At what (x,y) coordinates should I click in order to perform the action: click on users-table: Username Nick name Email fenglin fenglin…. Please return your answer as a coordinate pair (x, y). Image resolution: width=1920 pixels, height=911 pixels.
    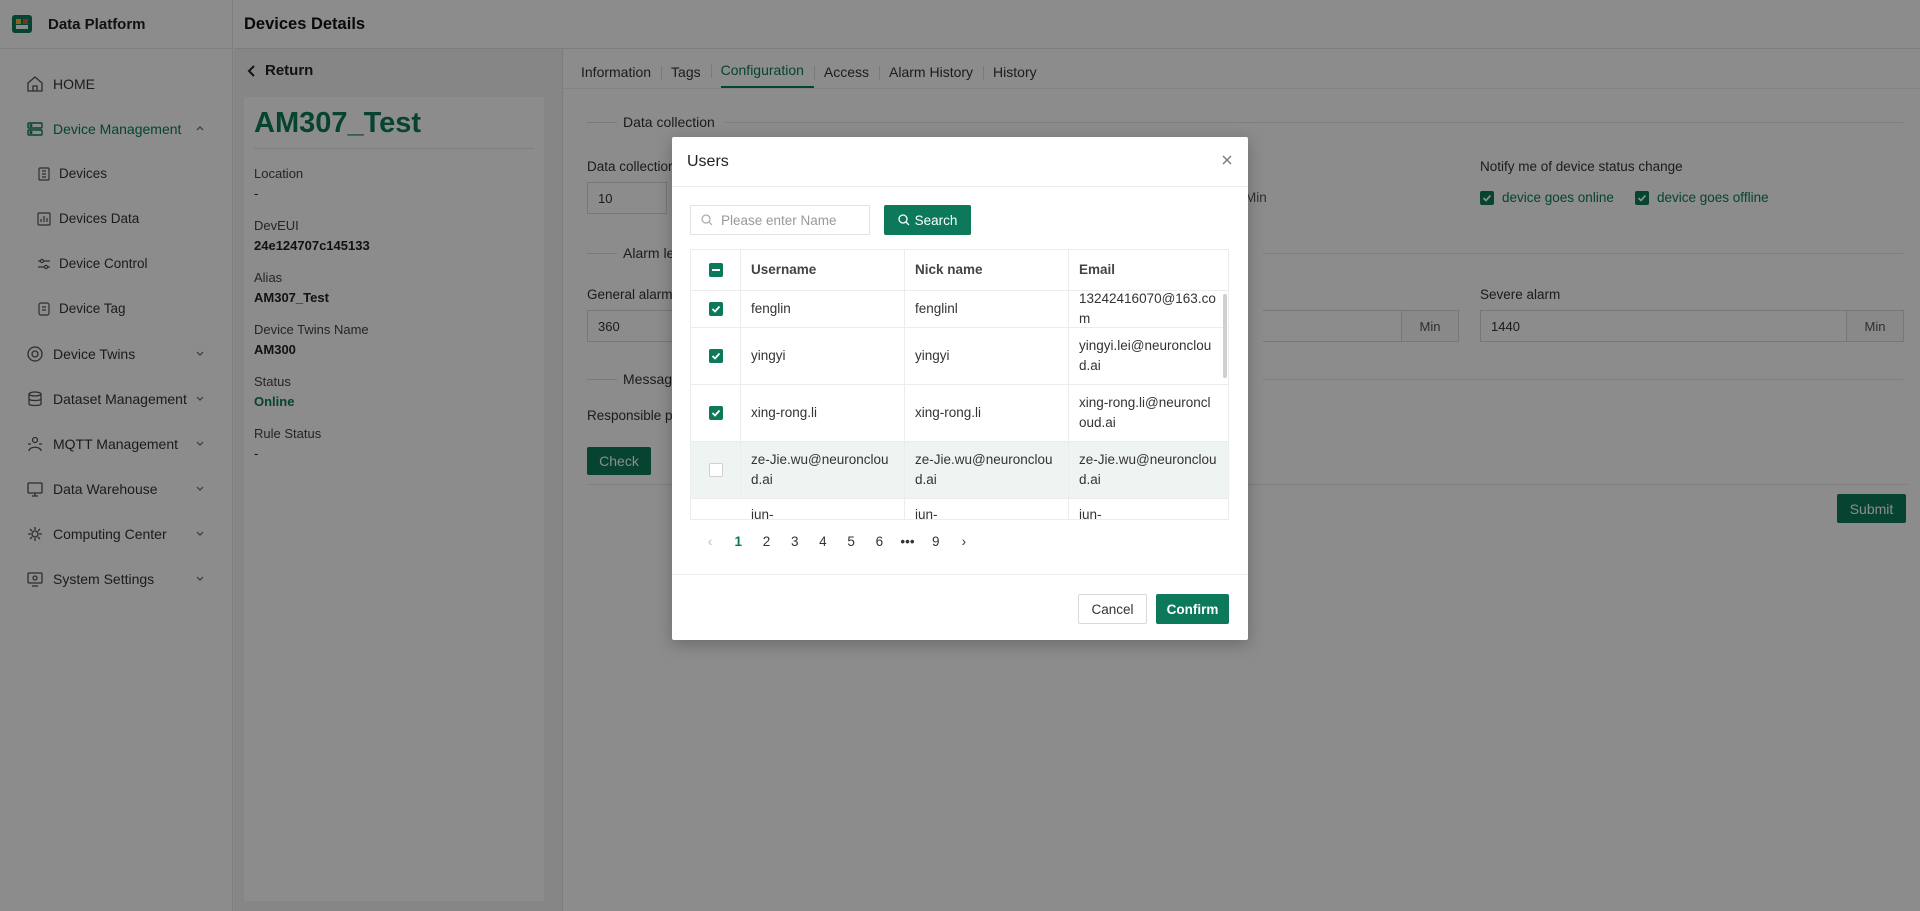
    Looking at the image, I should click on (959, 384).